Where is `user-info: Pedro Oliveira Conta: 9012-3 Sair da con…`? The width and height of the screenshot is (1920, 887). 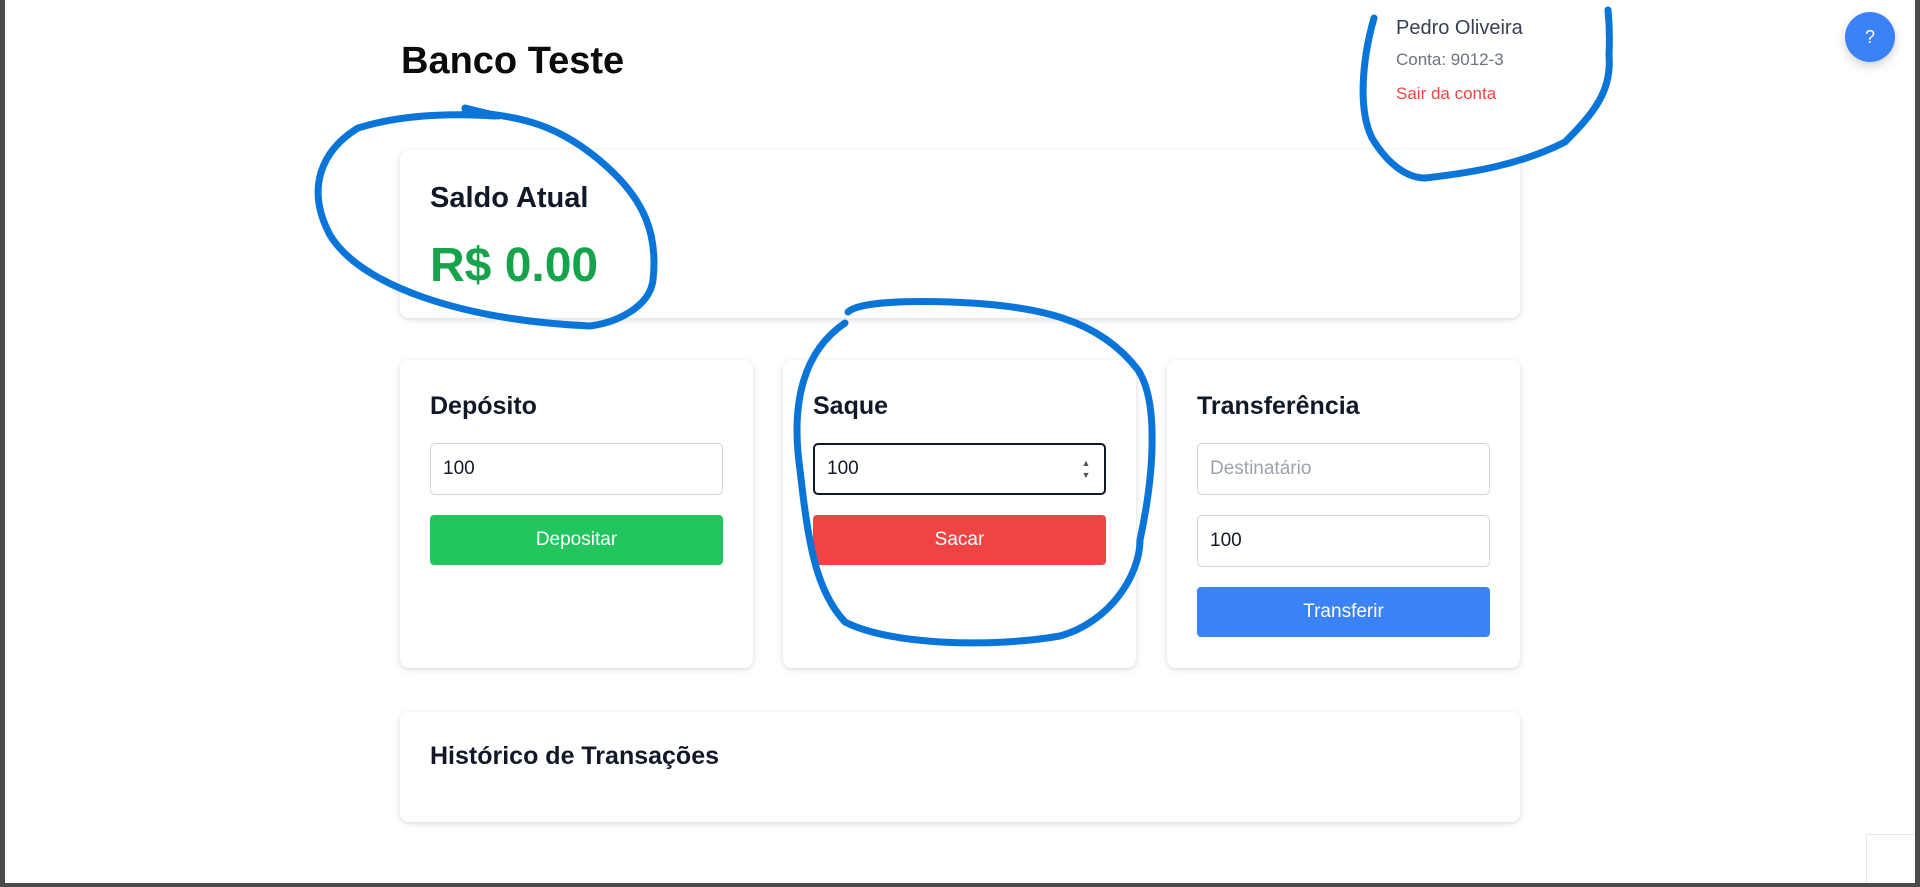 user-info: Pedro Oliveira Conta: 9012-3 Sair da con… is located at coordinates (1506, 60).